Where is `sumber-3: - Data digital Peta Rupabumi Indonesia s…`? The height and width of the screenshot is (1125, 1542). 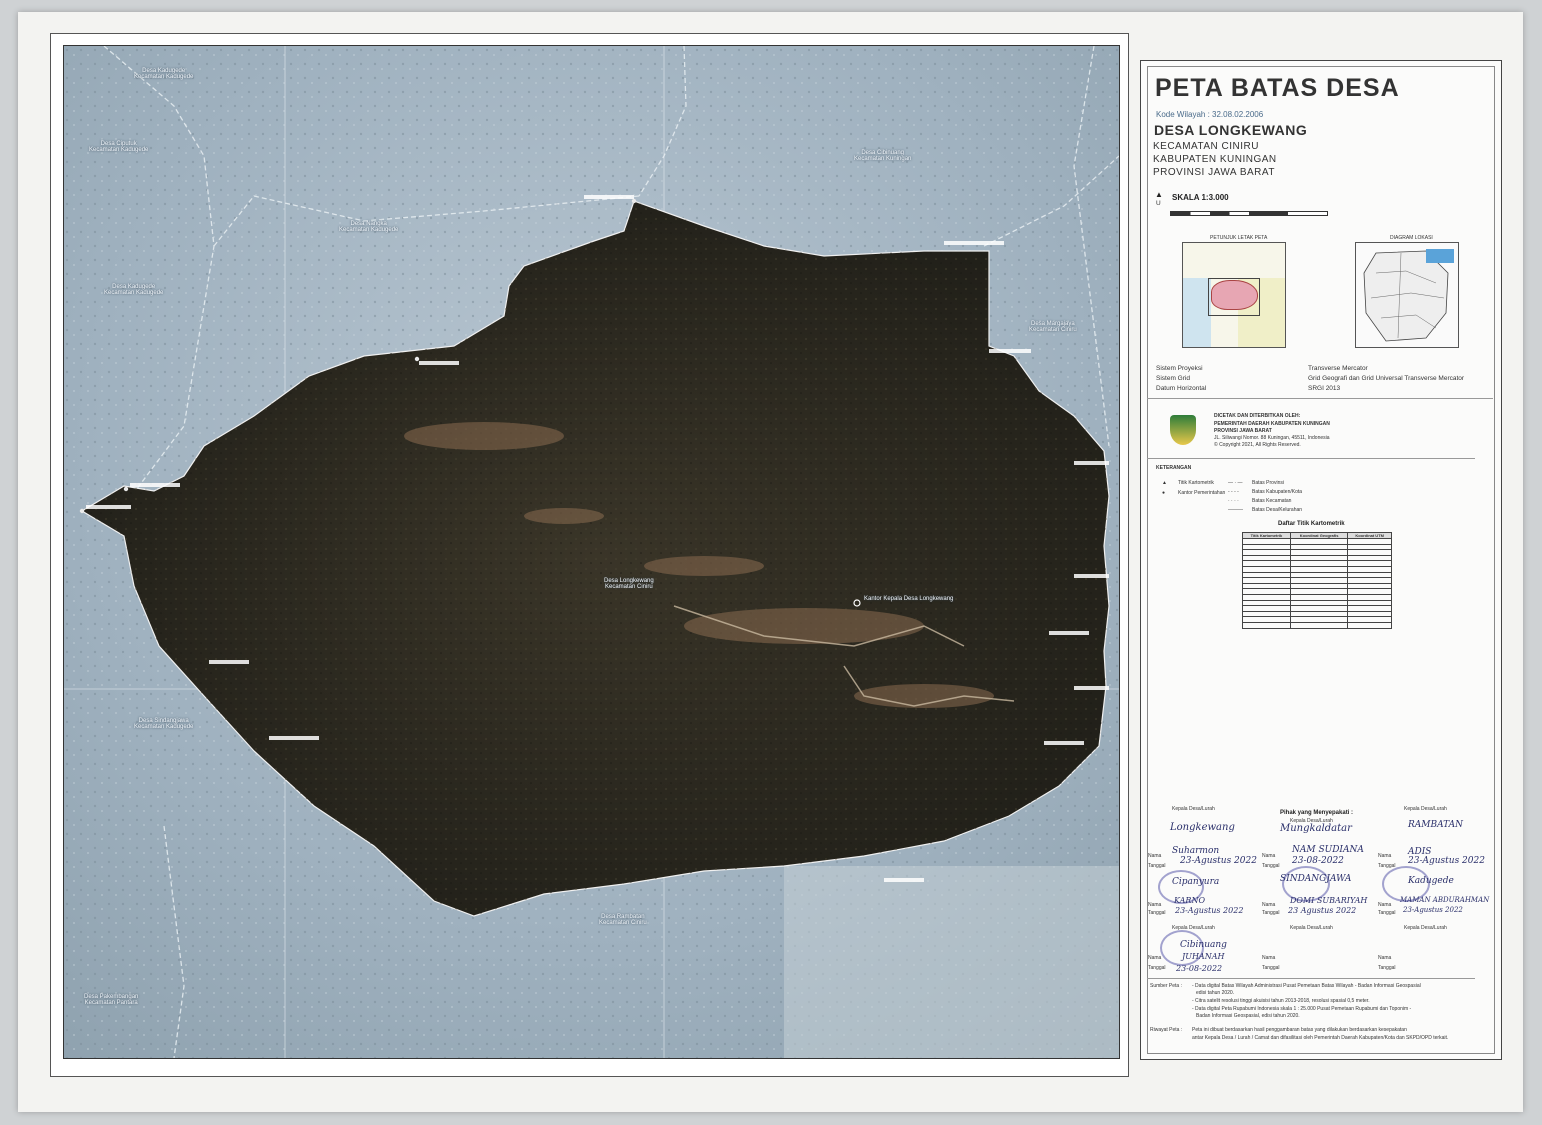
sumber-3: - Data digital Peta Rupabumi Indonesia s… is located at coordinates (1302, 1009).